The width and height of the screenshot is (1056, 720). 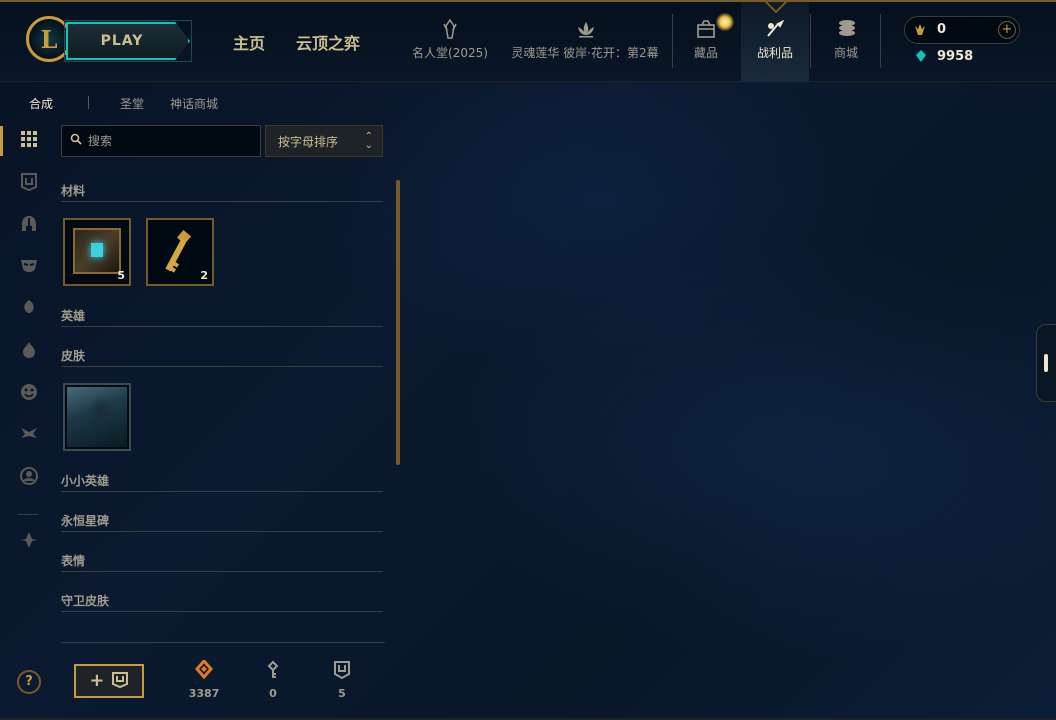 What do you see at coordinates (88, 102) in the screenshot?
I see `subtab-divider` at bounding box center [88, 102].